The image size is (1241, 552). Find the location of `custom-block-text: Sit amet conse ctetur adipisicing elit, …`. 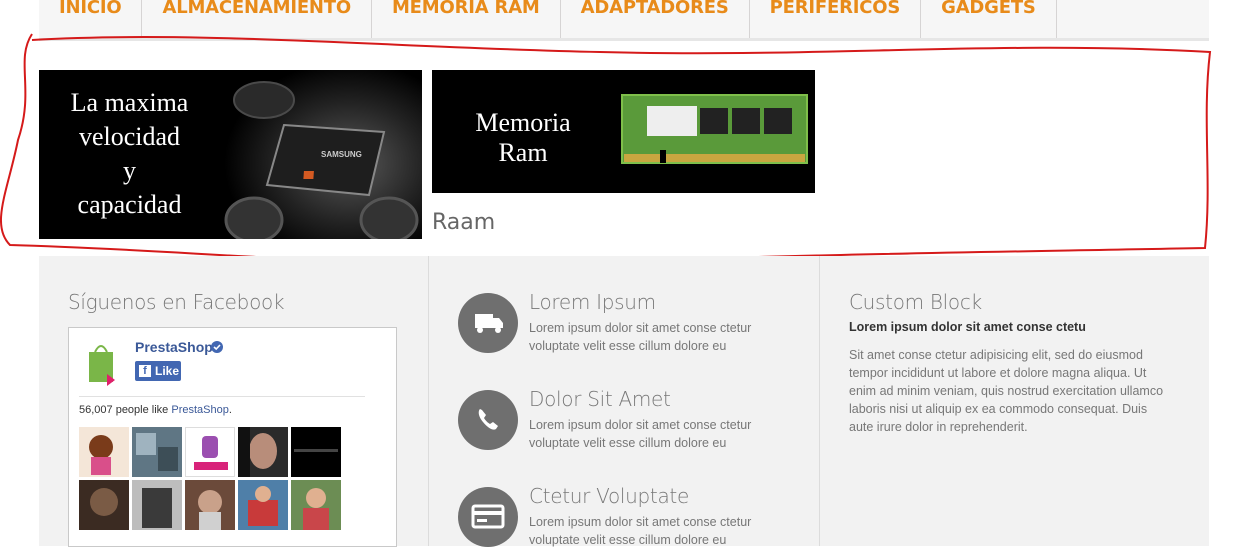

custom-block-text: Sit amet conse ctetur adipisicing elit, … is located at coordinates (1006, 391).